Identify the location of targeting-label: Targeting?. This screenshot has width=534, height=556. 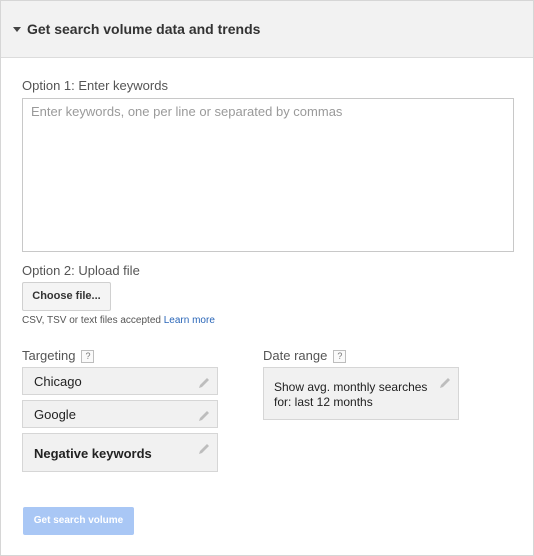
(58, 355).